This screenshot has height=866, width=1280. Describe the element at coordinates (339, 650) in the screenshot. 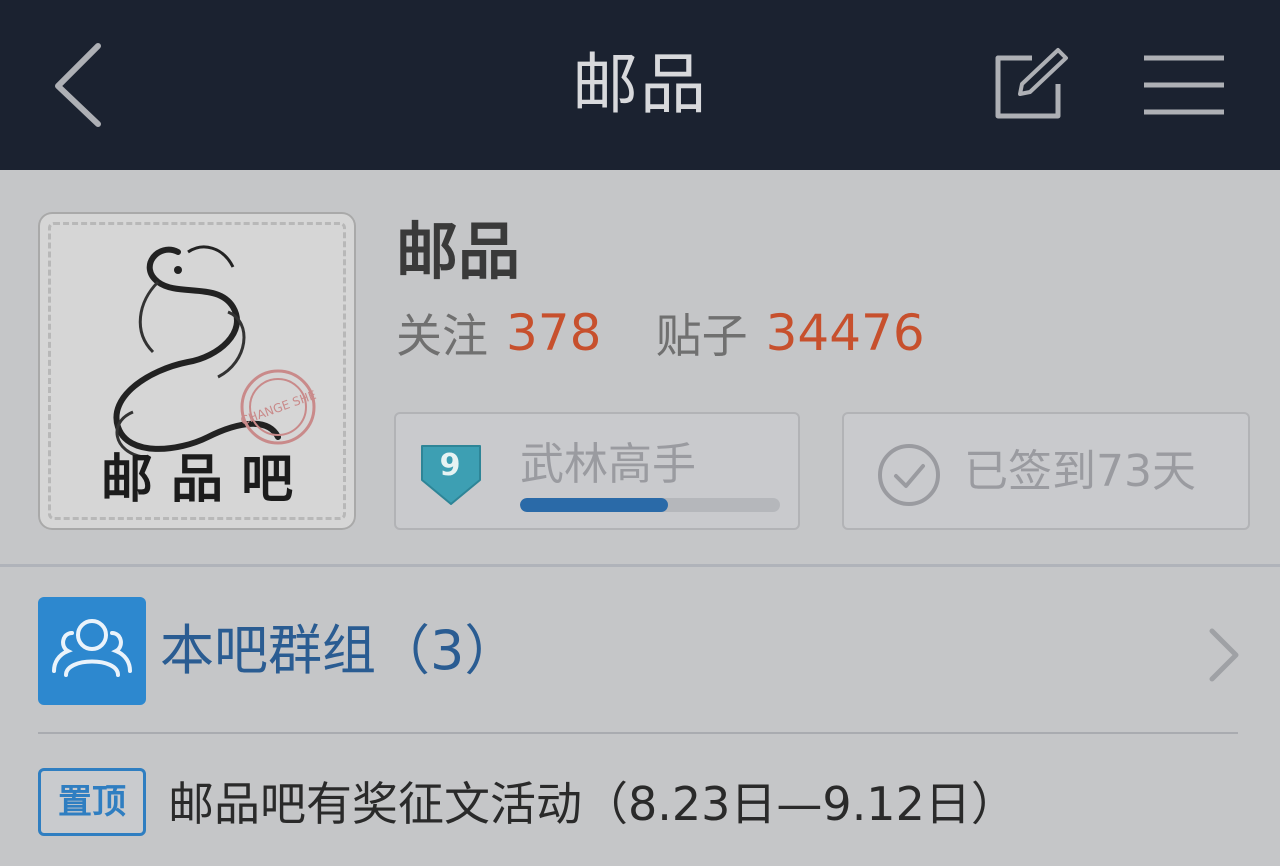

I see `group-label: 本吧群组（3）` at that location.